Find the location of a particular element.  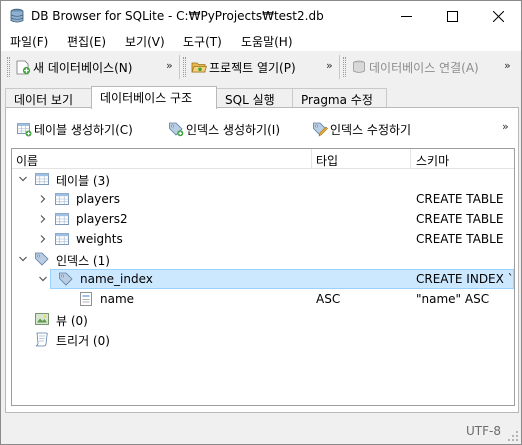

modify-index-label: 인덱스 수정하기 is located at coordinates (371, 129).